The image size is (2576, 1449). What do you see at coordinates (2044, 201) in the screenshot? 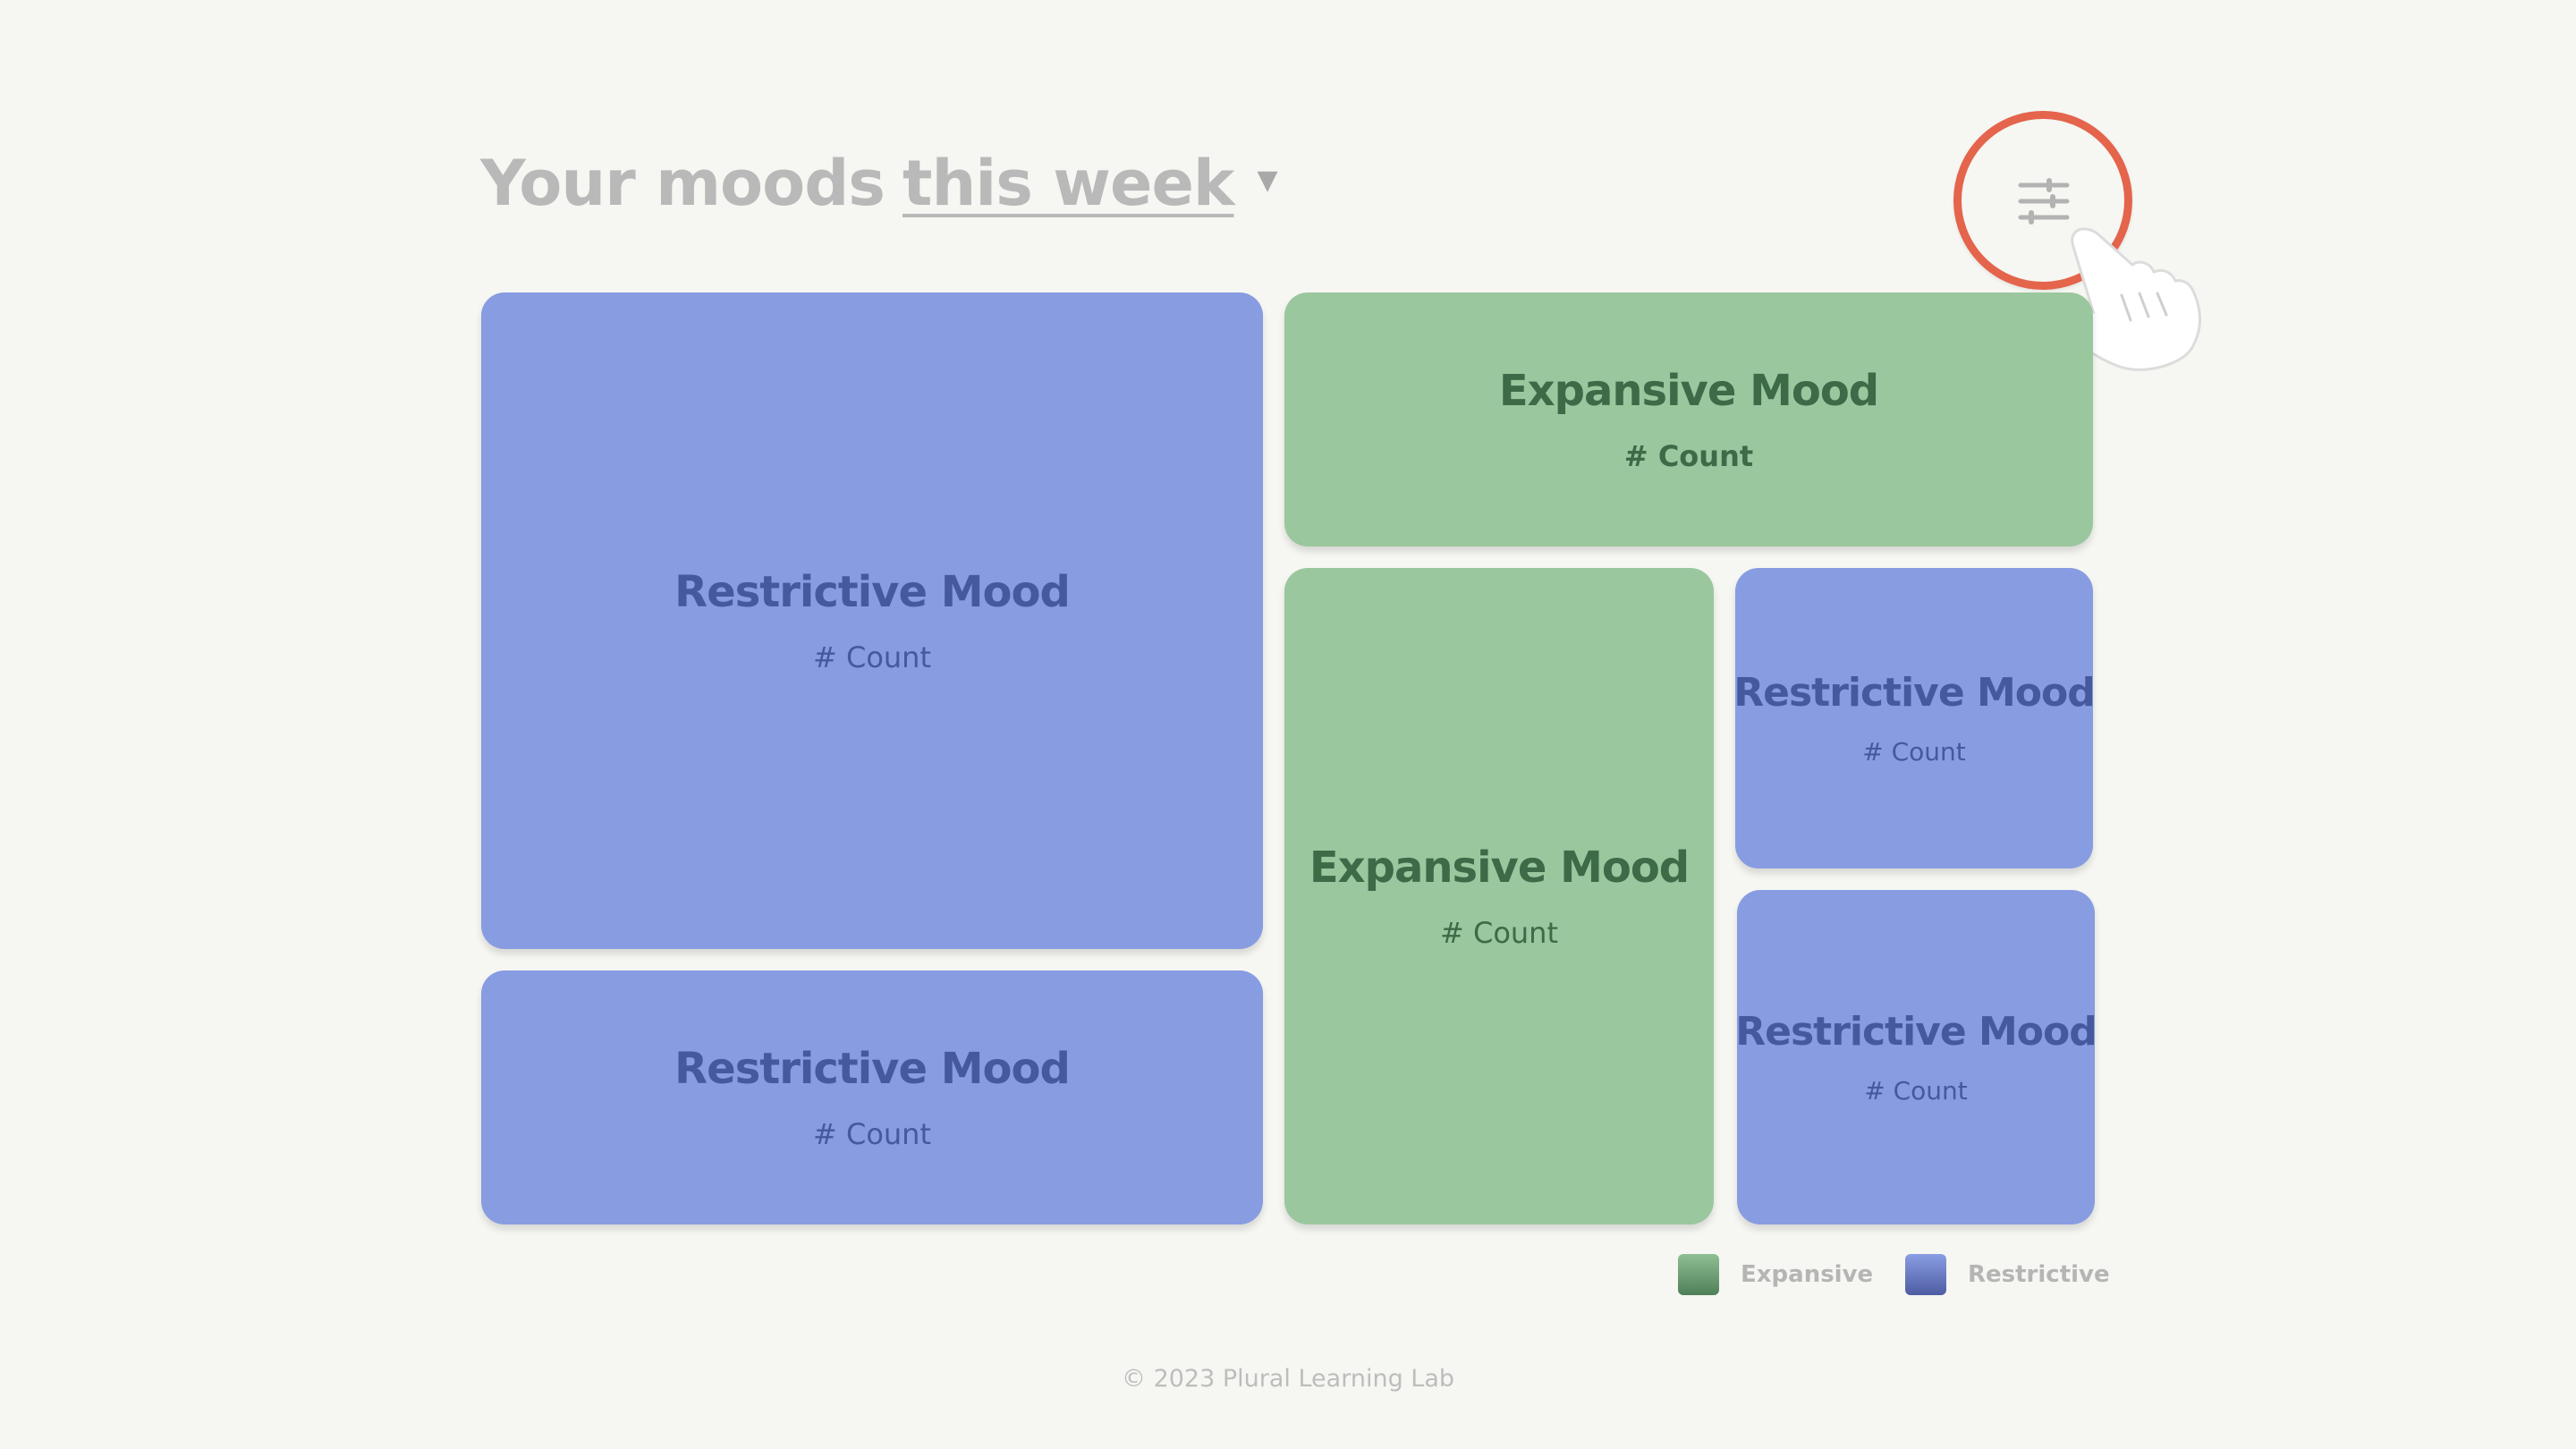
I see `sliders-icon` at bounding box center [2044, 201].